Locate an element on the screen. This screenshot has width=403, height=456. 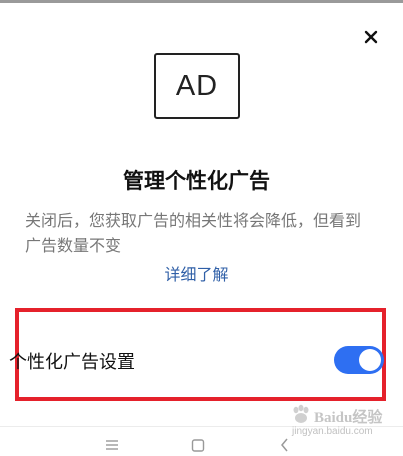
personalized-ads-toggle is located at coordinates (359, 360).